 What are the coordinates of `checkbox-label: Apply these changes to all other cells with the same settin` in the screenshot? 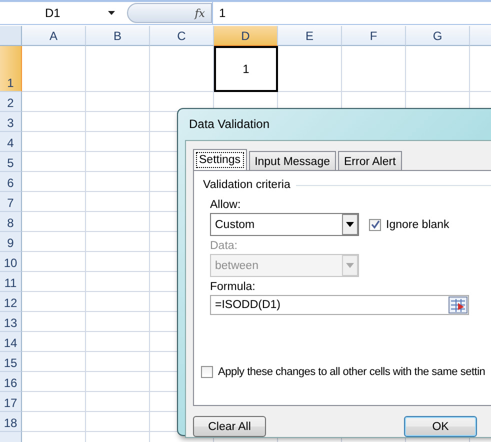 It's located at (352, 372).